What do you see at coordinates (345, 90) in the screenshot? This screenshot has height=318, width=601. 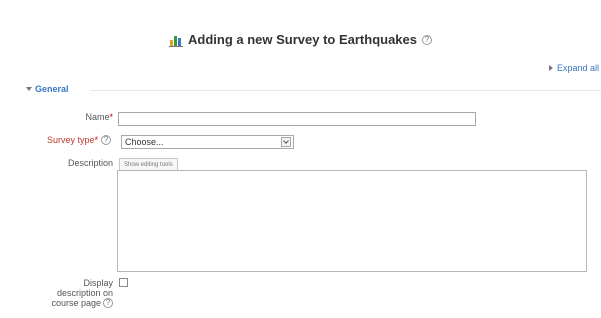 I see `section-divider` at bounding box center [345, 90].